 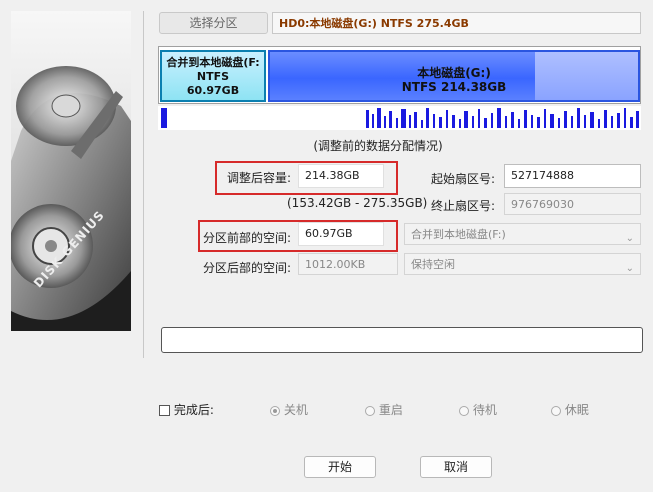 I want to click on partition-block-g: 本地磁盘(G:) NTFS 214.38GB, so click(x=454, y=76).